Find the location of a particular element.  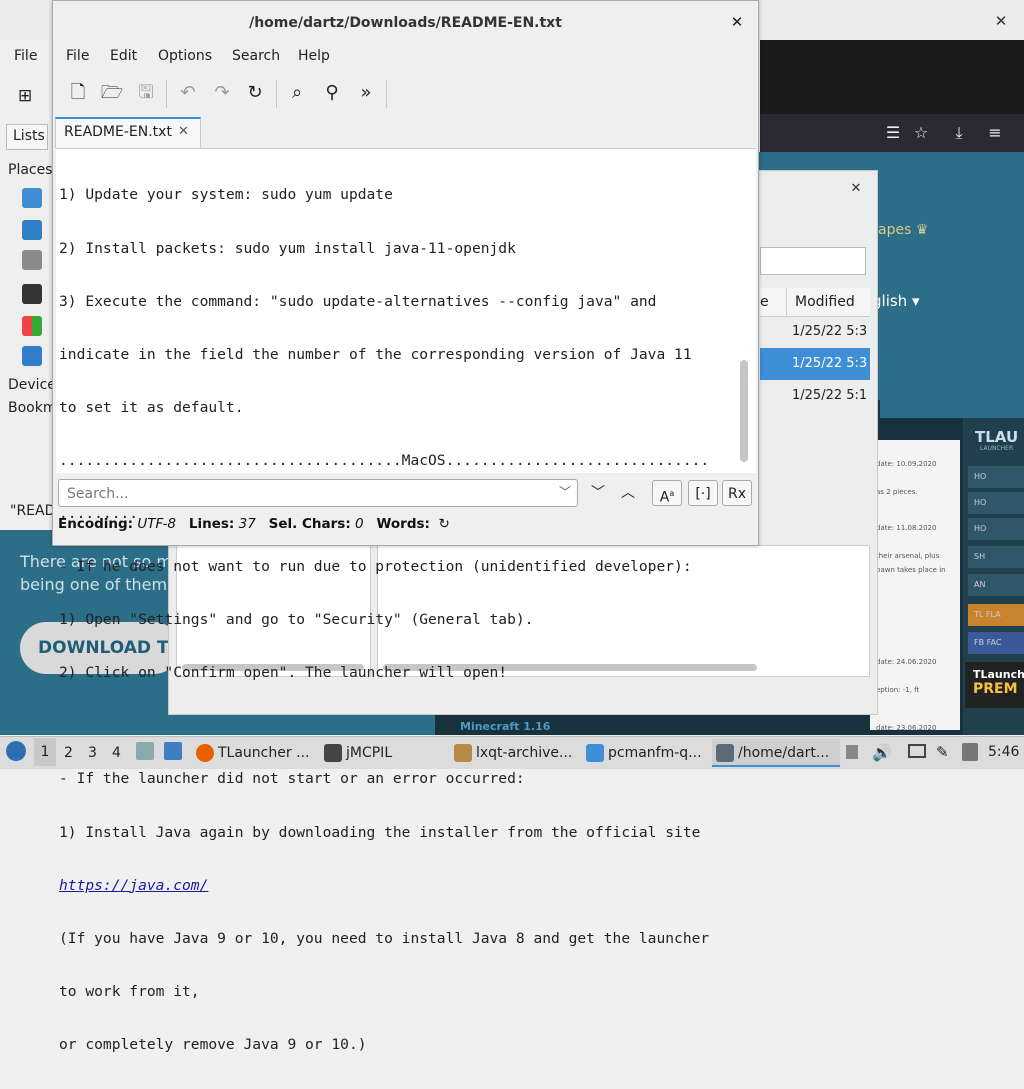

premium-promo: TLaunch PREM is located at coordinates (994, 685).